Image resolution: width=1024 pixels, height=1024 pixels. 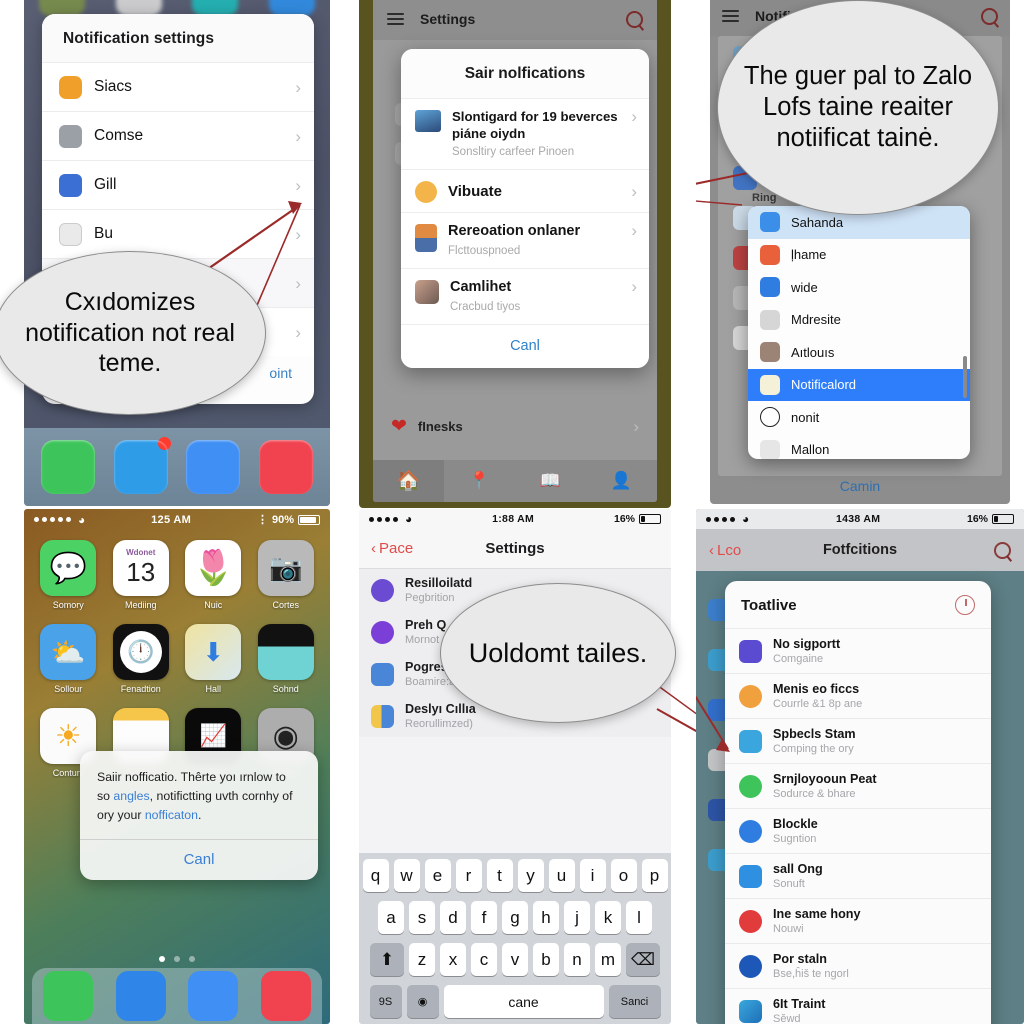 I want to click on mail-icon, so click(x=140, y=996).